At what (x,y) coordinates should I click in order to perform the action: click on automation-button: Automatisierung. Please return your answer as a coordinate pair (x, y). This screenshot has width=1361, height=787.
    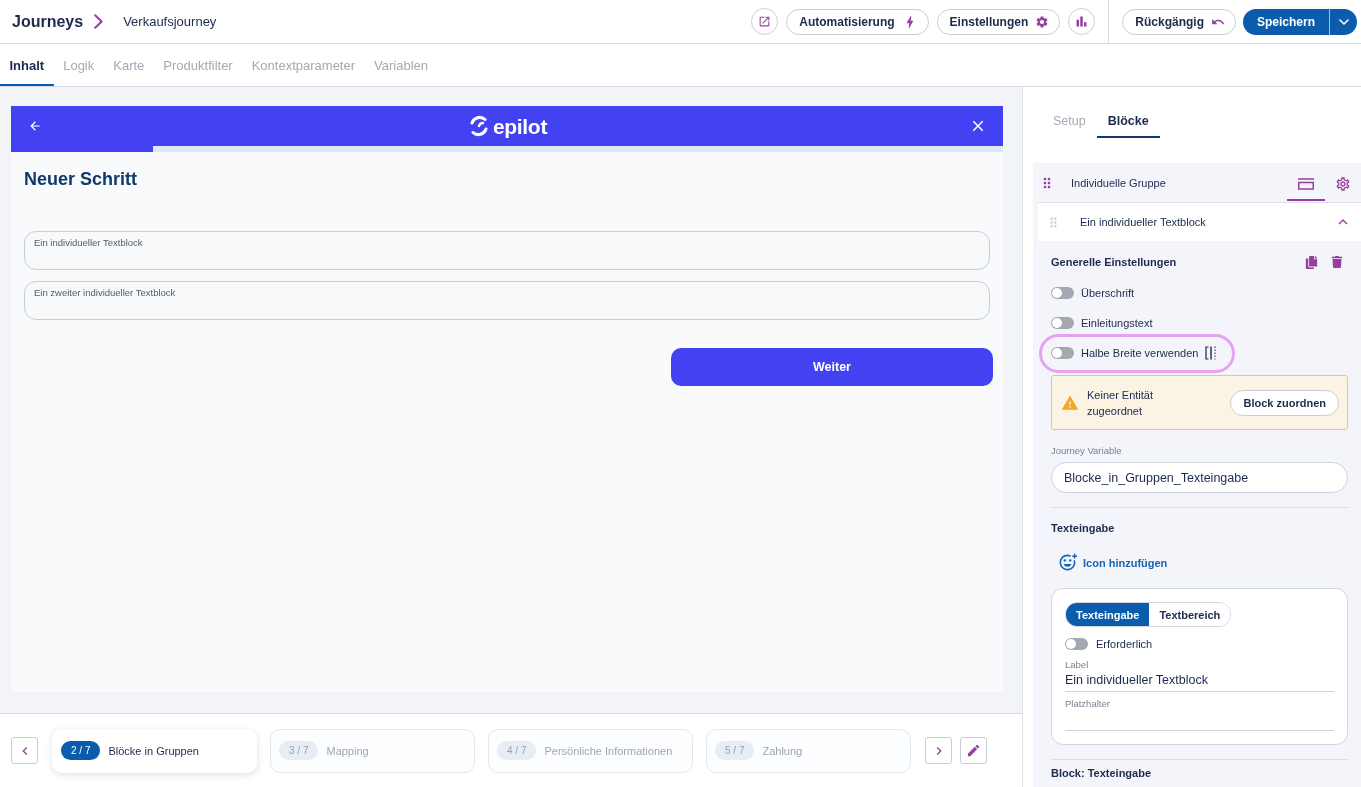
    Looking at the image, I should click on (857, 21).